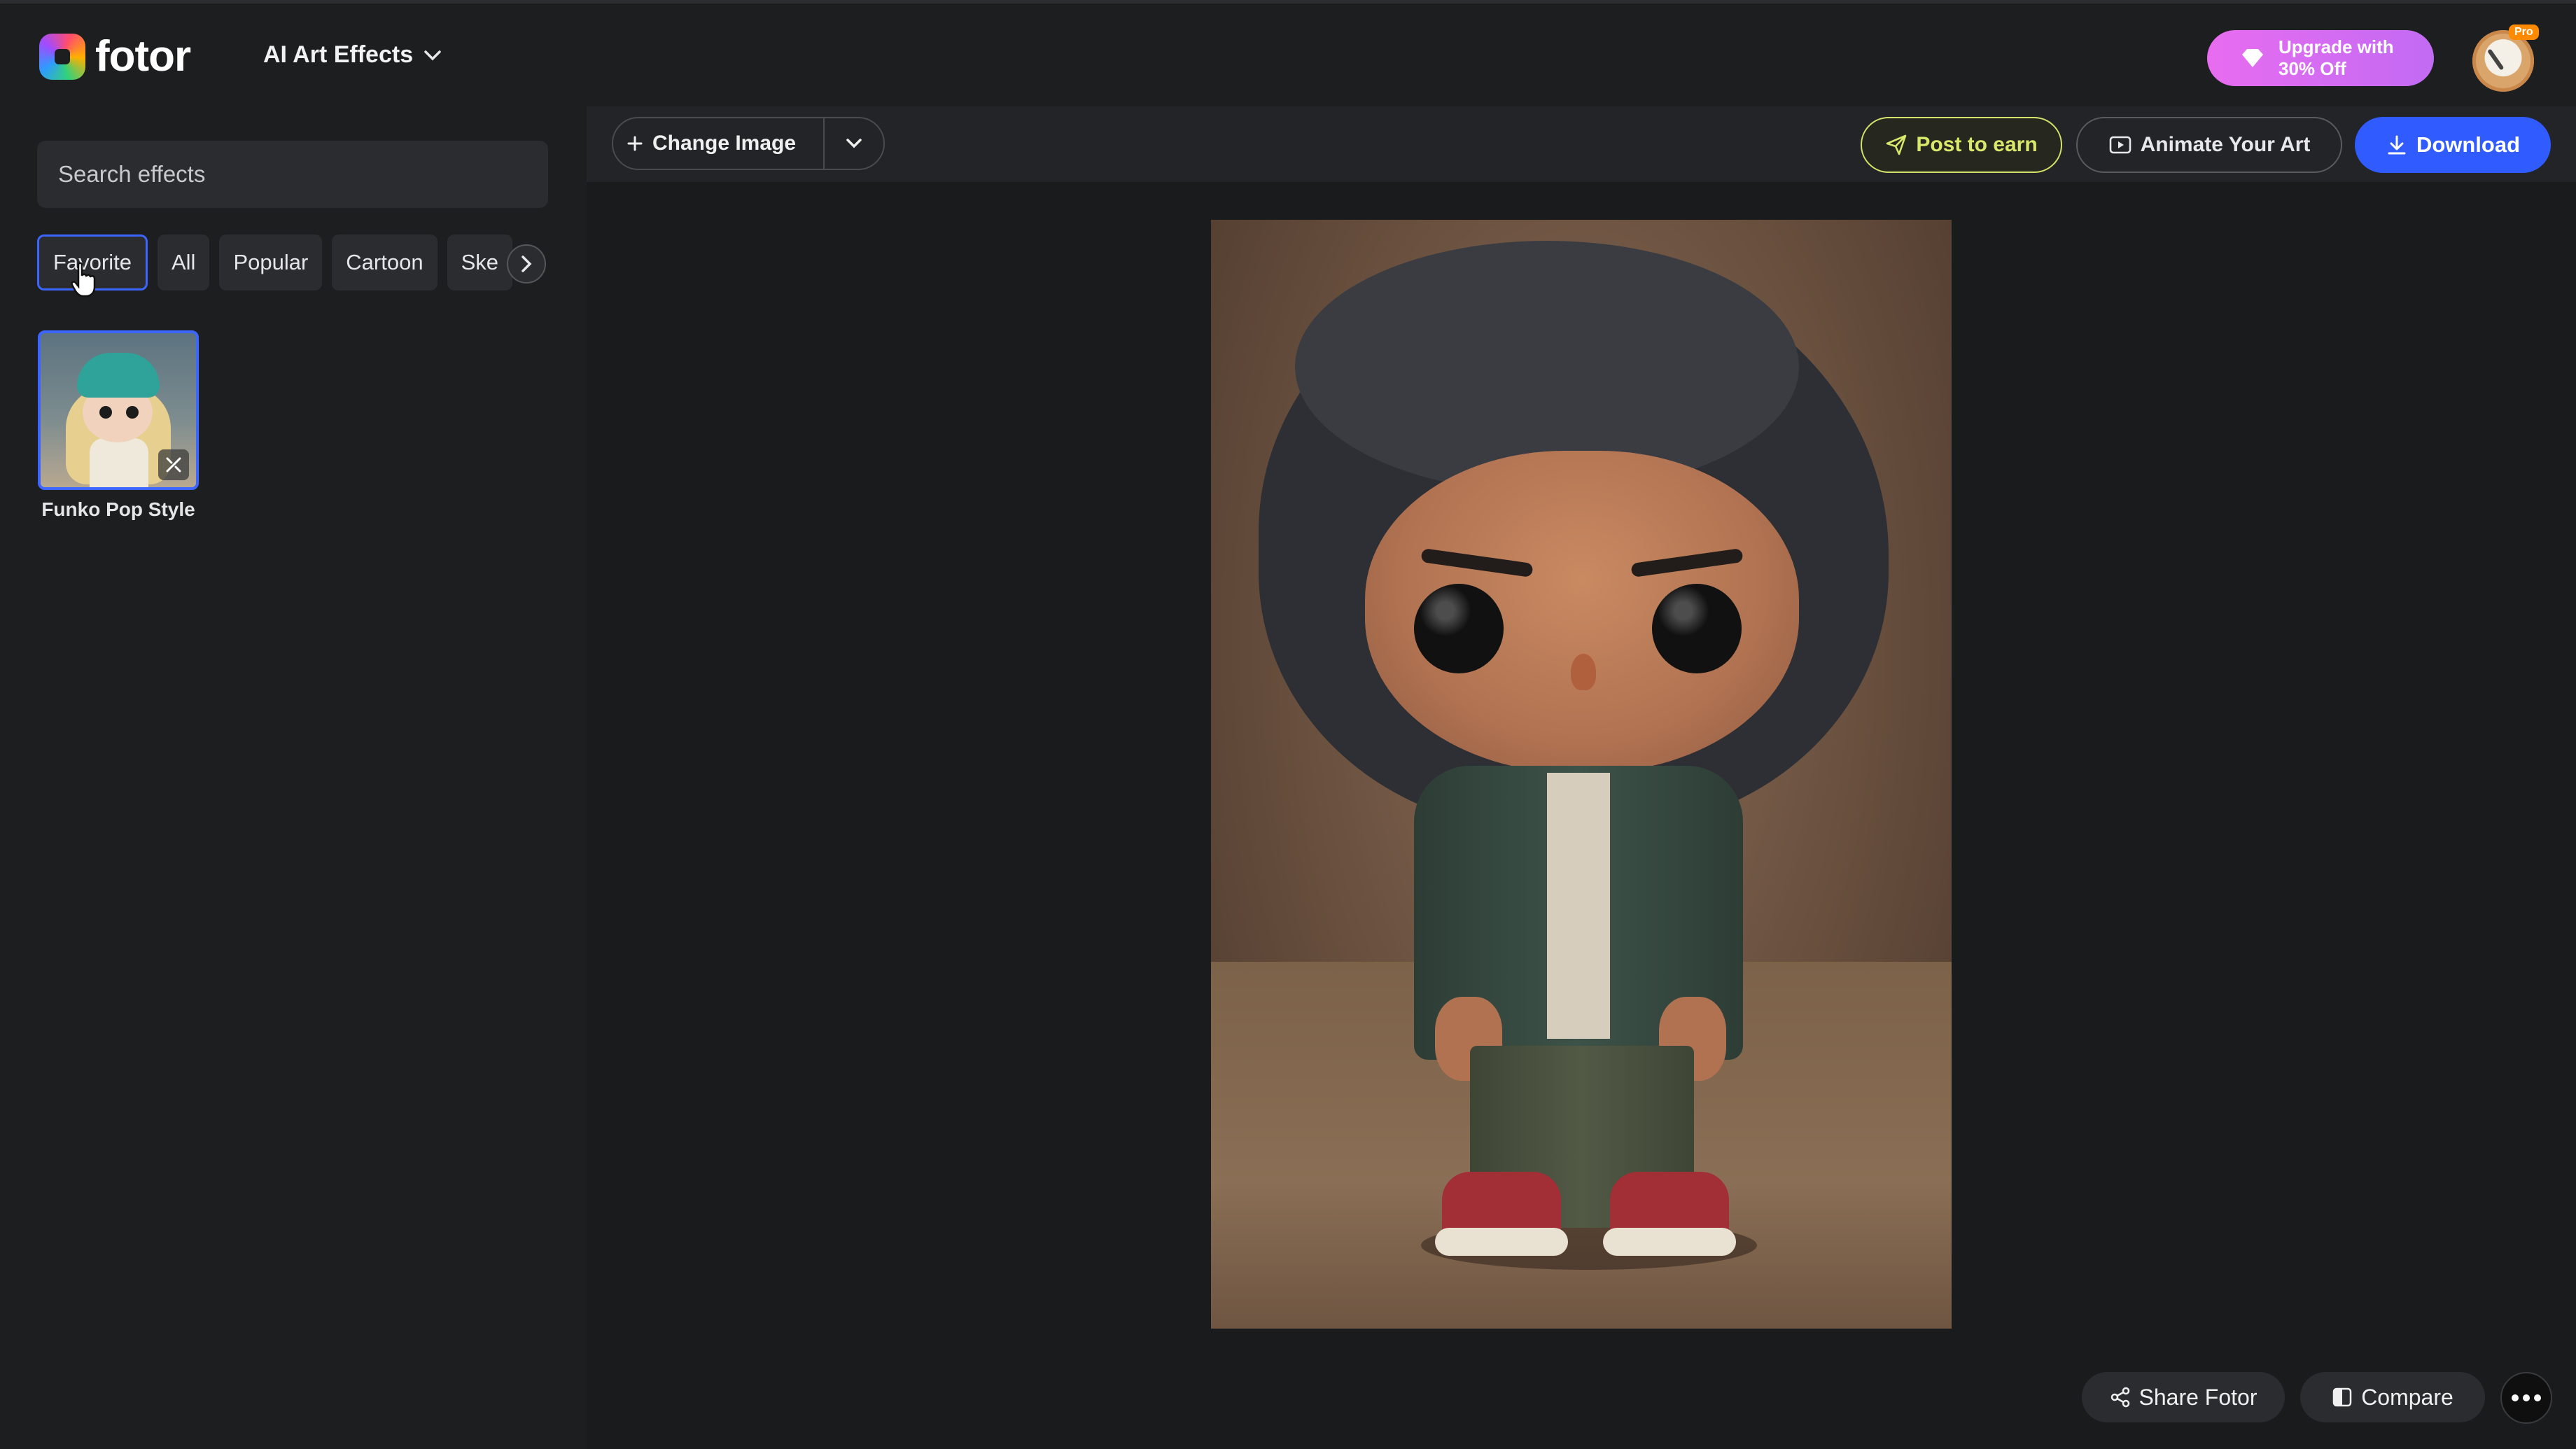 The width and height of the screenshot is (2576, 1449). I want to click on more-options-button, so click(2526, 1398).